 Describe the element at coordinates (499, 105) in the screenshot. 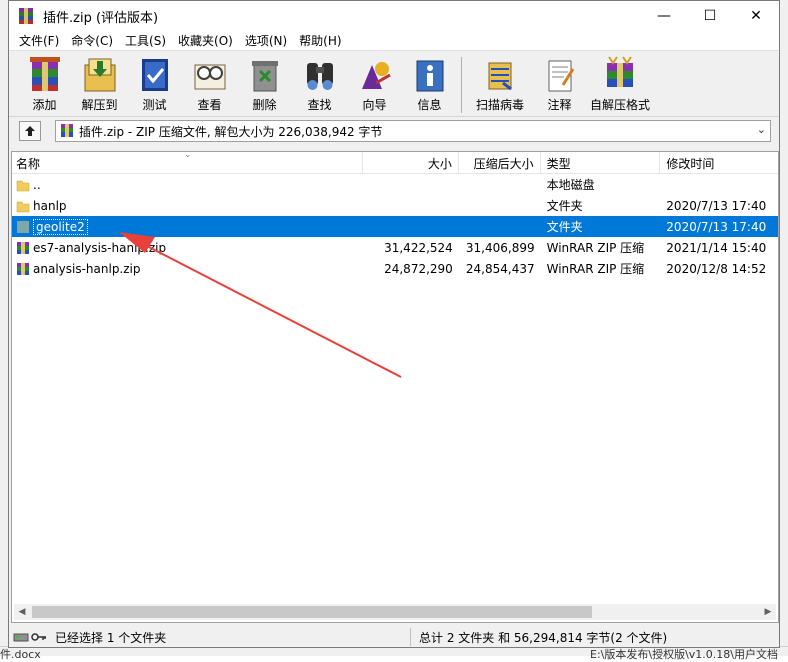

I see `virus-scan-label: 扫描病毒` at that location.